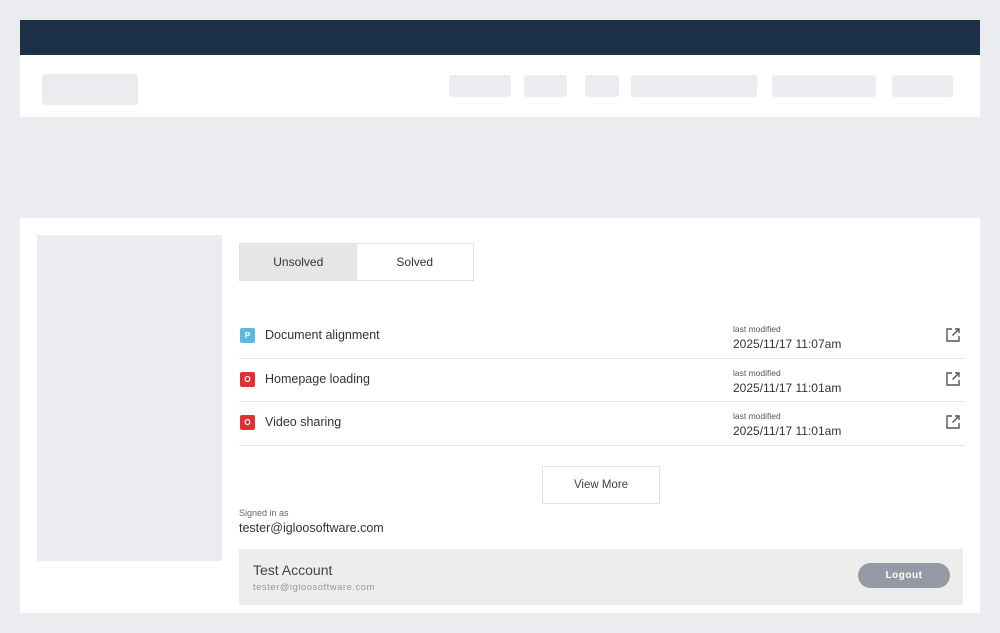 This screenshot has width=1000, height=633. I want to click on logo-placeholder, so click(90, 89).